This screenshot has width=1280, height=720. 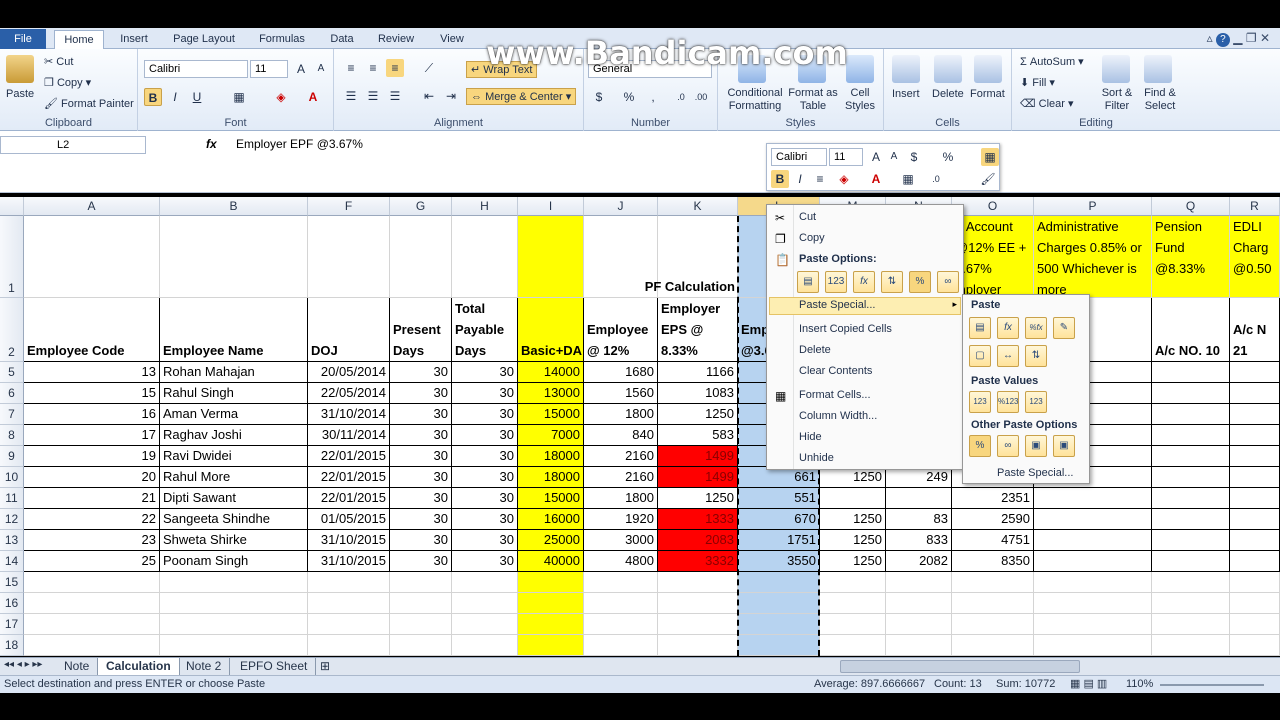 What do you see at coordinates (274, 666) in the screenshot?
I see `sheet-tab-epfo-sheet: EPFO Sheet` at bounding box center [274, 666].